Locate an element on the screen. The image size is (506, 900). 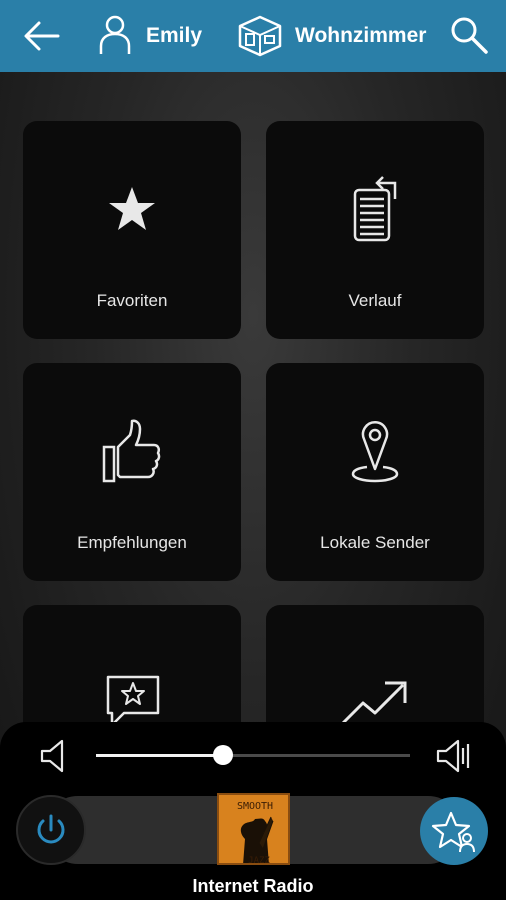
power-button is located at coordinates (51, 830).